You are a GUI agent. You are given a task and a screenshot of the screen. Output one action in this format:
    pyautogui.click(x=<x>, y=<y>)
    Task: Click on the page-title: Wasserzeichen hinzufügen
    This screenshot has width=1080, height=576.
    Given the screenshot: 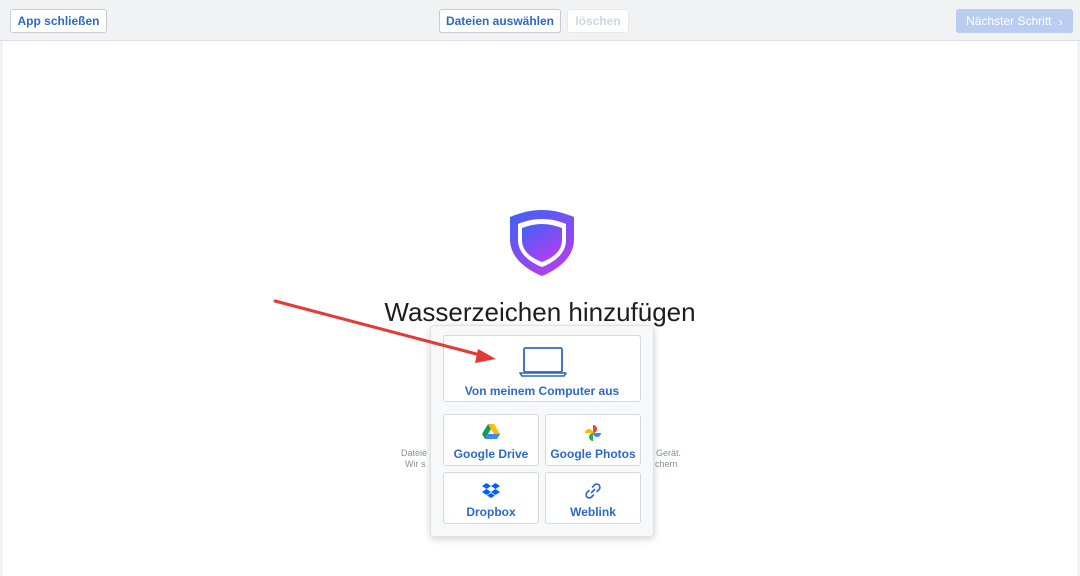 What is the action you would take?
    pyautogui.click(x=540, y=312)
    